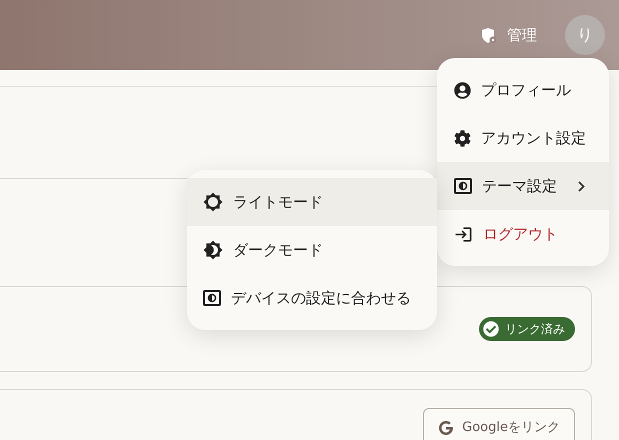 The height and width of the screenshot is (440, 619). Describe the element at coordinates (491, 329) in the screenshot. I see `check-icon` at that location.